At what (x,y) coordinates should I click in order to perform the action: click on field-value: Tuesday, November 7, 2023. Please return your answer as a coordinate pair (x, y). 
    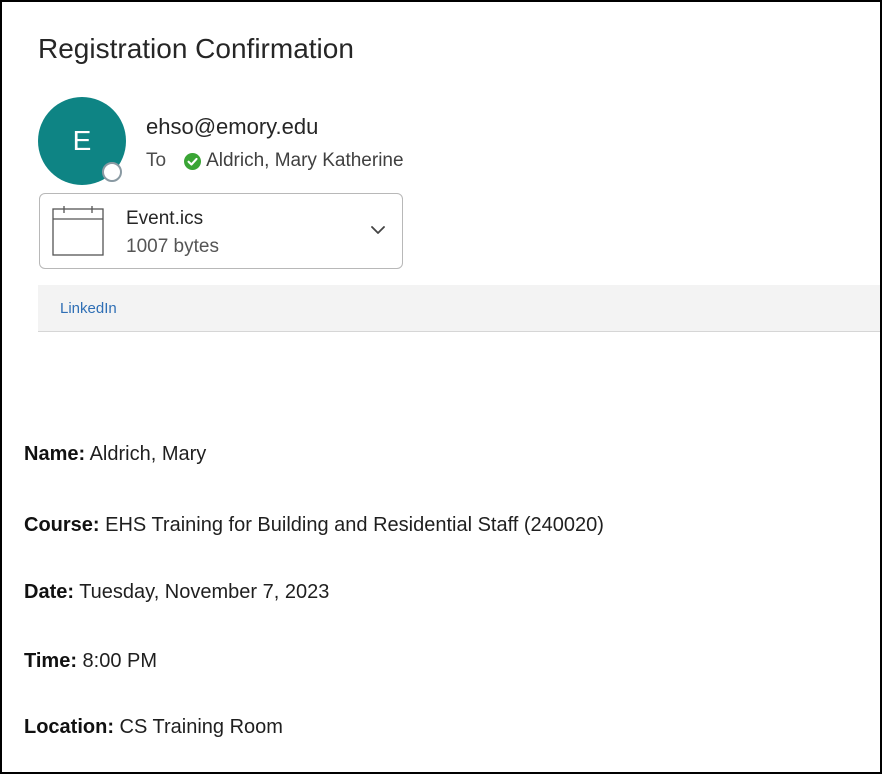
    Looking at the image, I should click on (202, 592).